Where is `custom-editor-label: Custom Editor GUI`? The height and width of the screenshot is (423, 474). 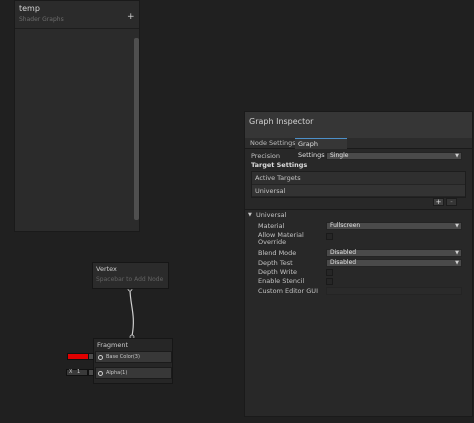
custom-editor-label: Custom Editor GUI is located at coordinates (288, 291).